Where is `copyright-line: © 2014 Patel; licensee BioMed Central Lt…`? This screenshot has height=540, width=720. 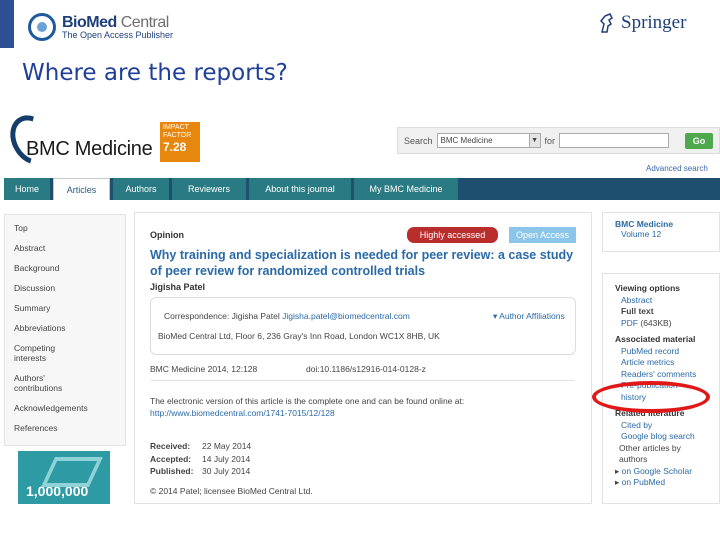 copyright-line: © 2014 Patel; licensee BioMed Central Lt… is located at coordinates (231, 491).